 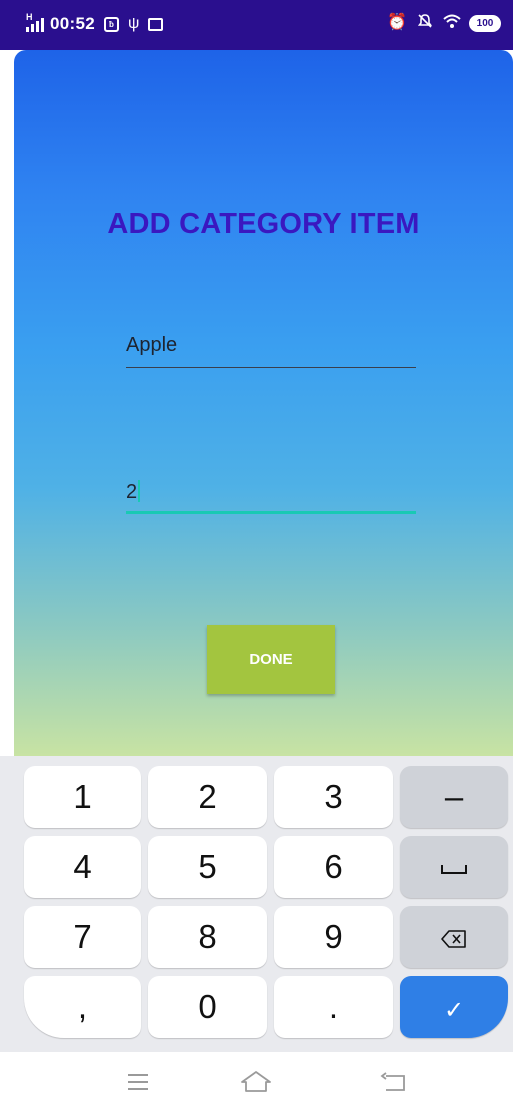 What do you see at coordinates (397, 22) in the screenshot?
I see `alarm-icon: ⏰` at bounding box center [397, 22].